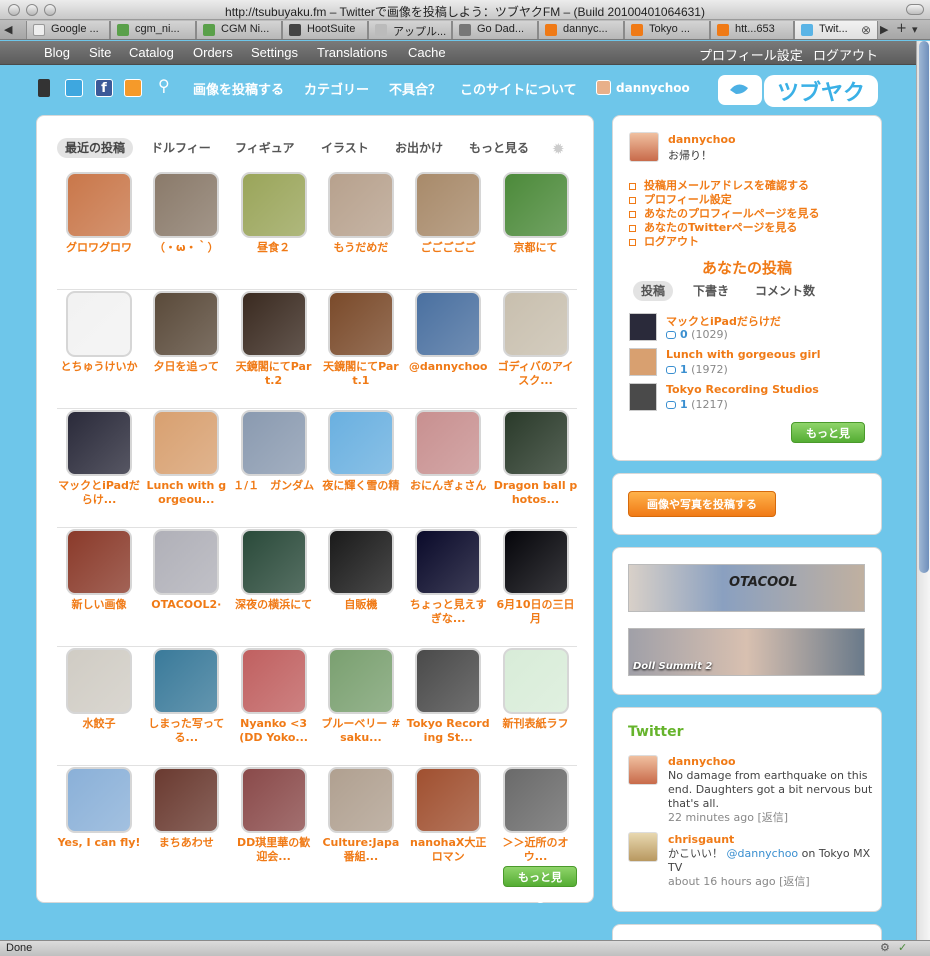 The image size is (930, 956). I want to click on thumbnail-caption: おにんぎょさん, so click(448, 486).